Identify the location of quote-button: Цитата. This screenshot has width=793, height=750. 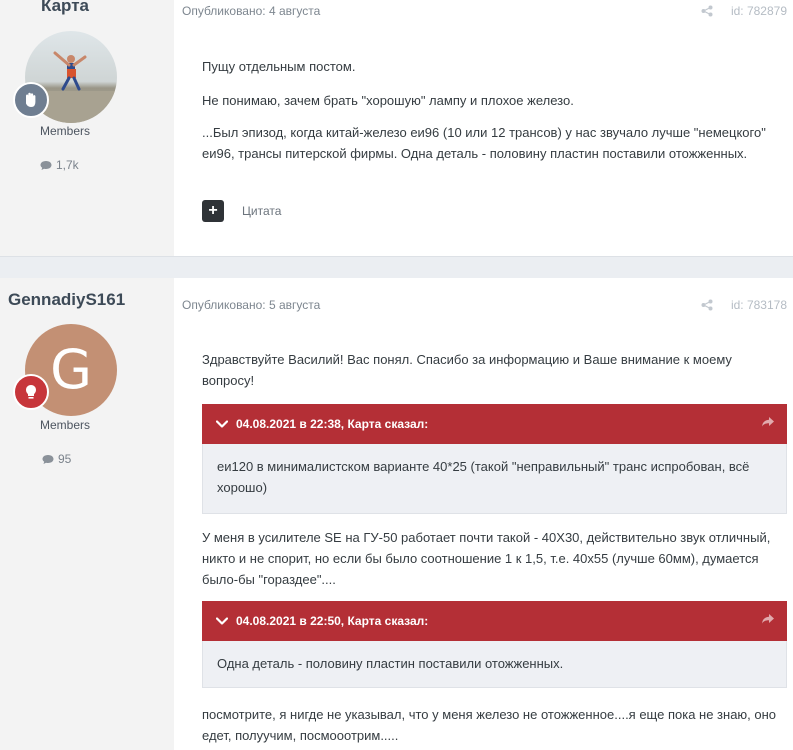
(261, 211).